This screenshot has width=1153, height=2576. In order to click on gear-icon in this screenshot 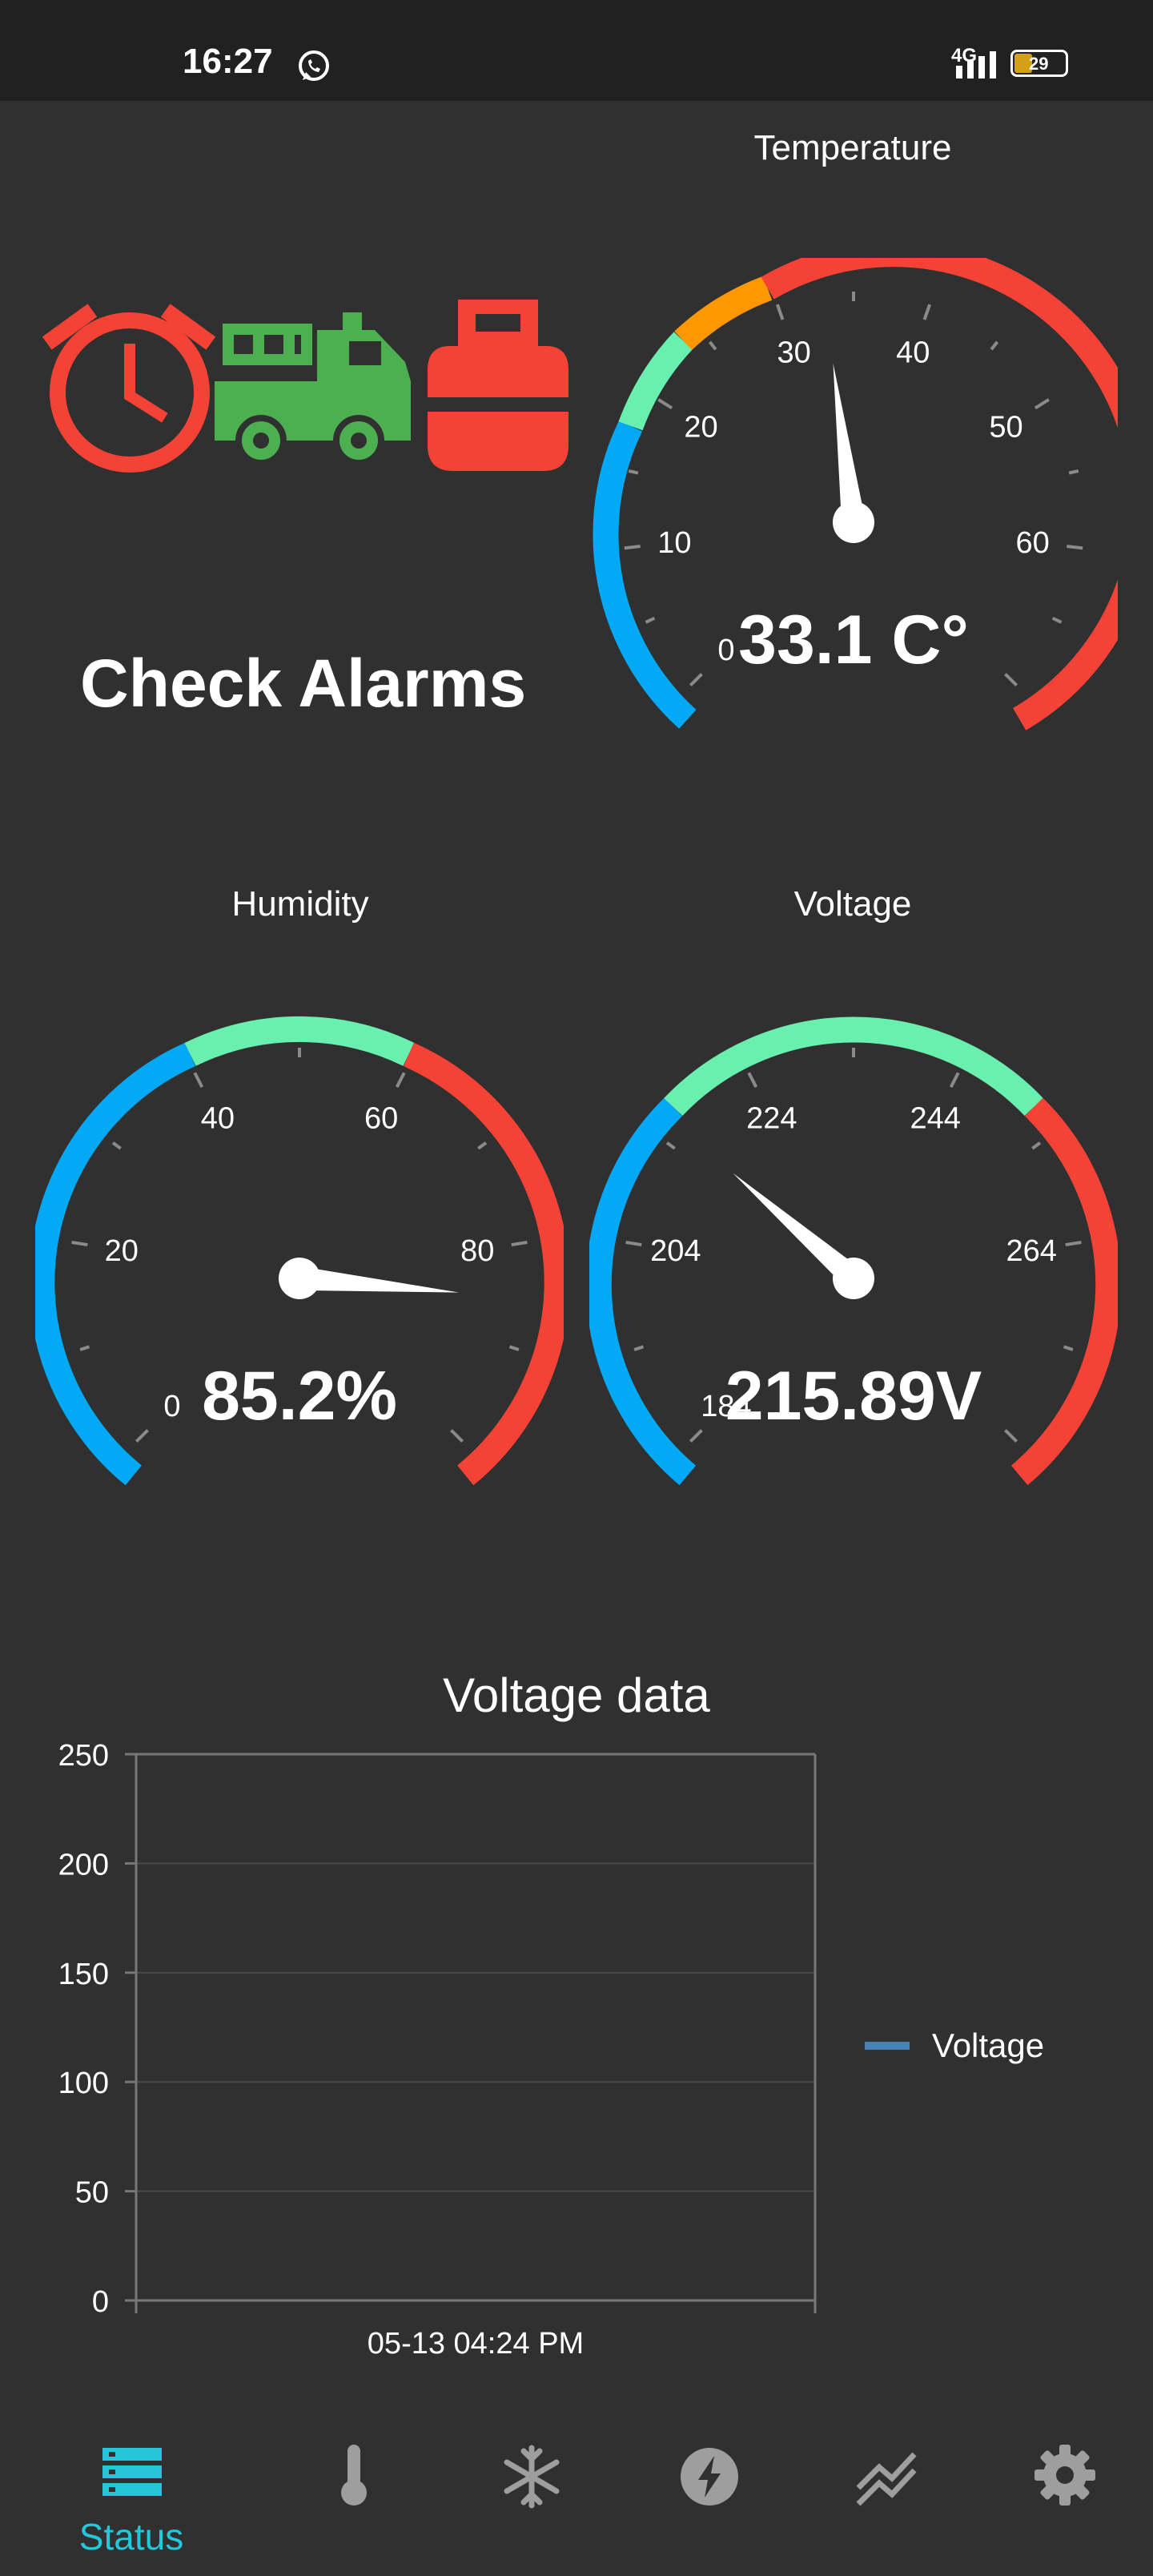, I will do `click(1065, 2475)`.